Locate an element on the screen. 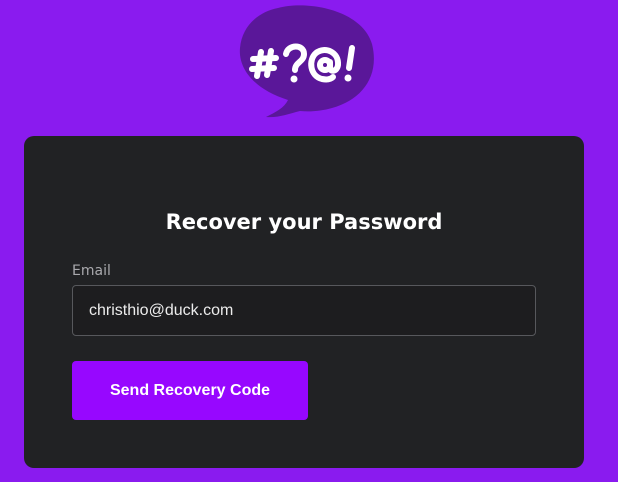 The width and height of the screenshot is (618, 482). brand-logo is located at coordinates (305, 62).